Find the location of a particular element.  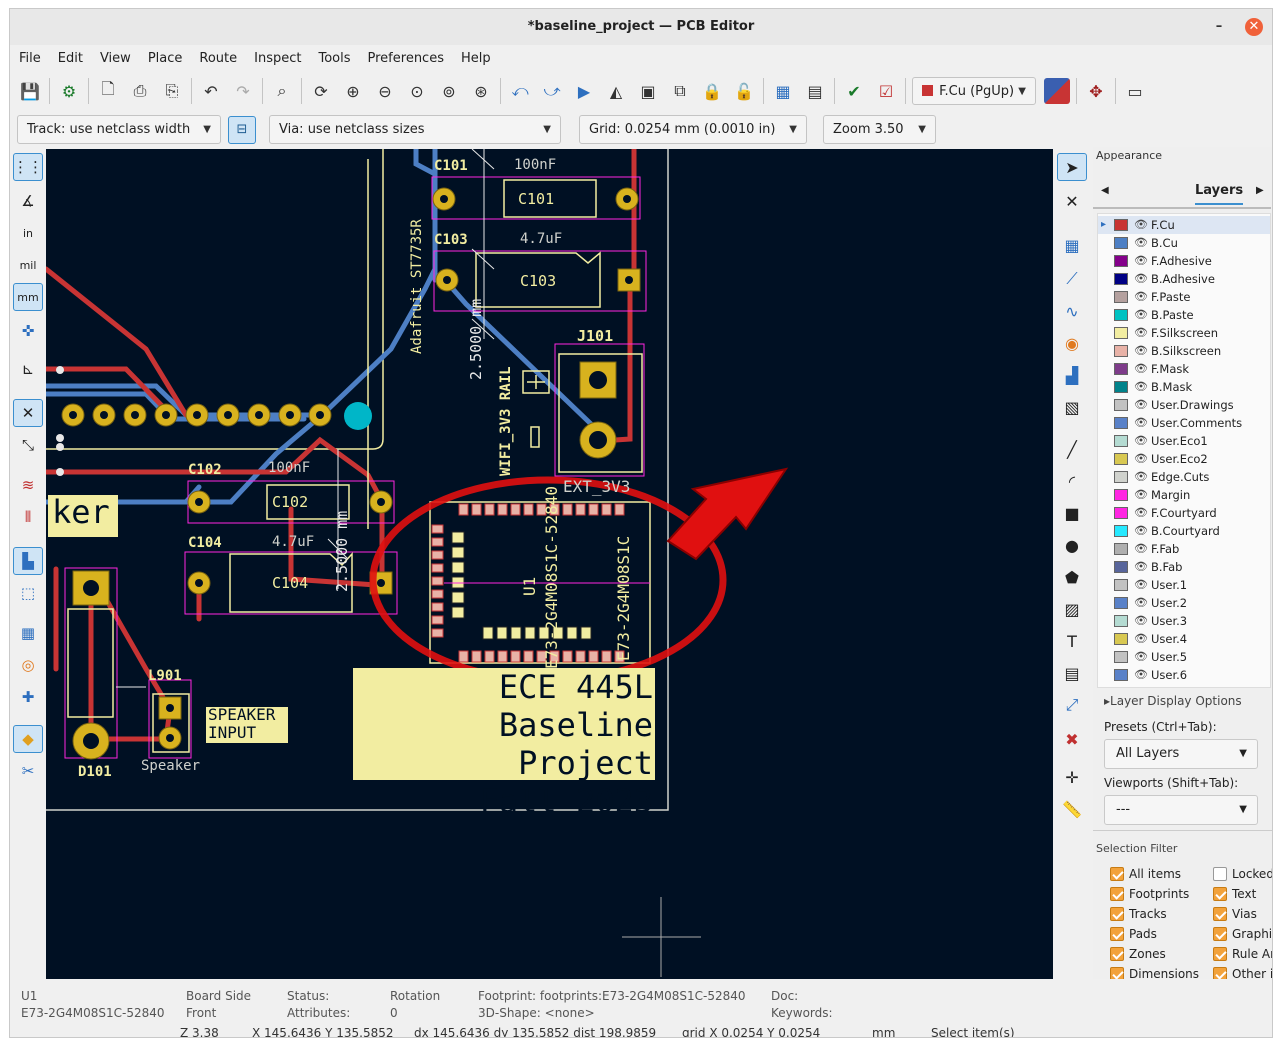

menu-view: View is located at coordinates (115, 58).